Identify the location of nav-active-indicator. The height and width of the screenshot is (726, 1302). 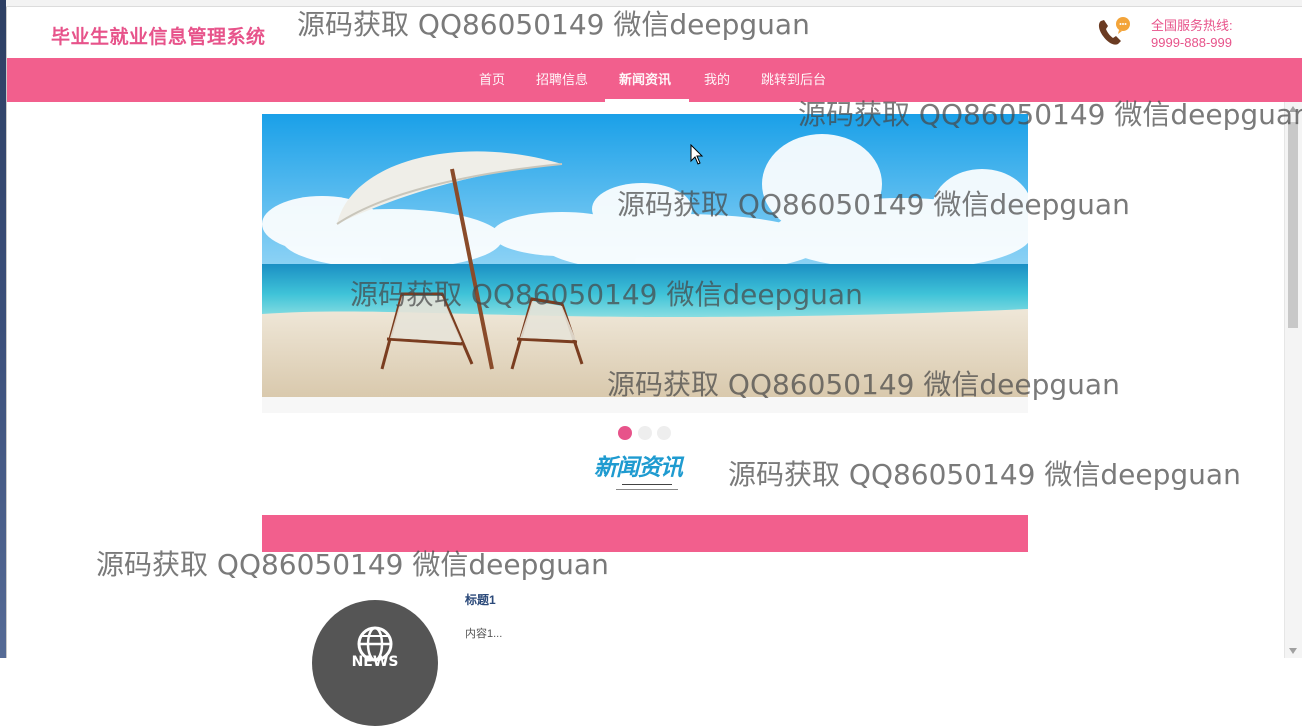
(647, 100).